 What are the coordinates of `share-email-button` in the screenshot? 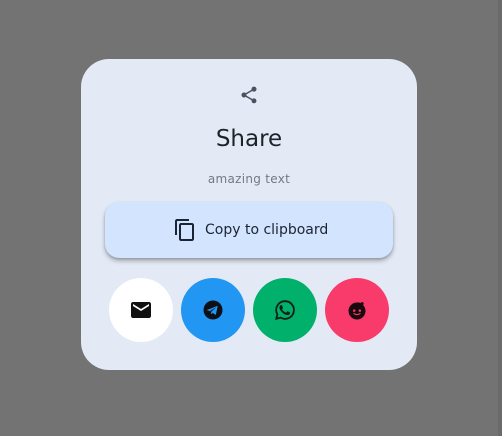 It's located at (141, 310).